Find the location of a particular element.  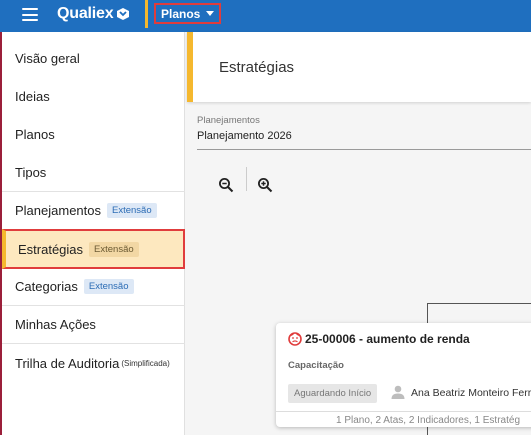

sidebar-item-note: (Simplificada) is located at coordinates (145, 363).